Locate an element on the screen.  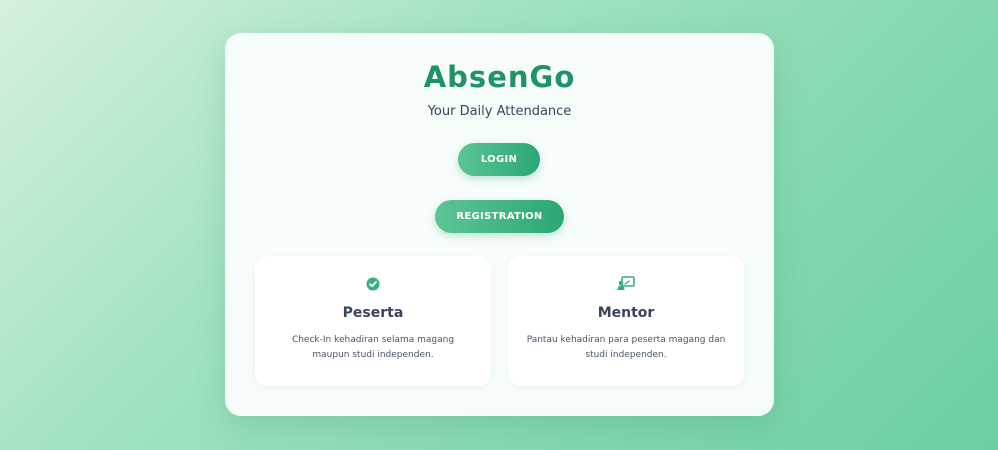
feature-title: Peserta is located at coordinates (373, 313).